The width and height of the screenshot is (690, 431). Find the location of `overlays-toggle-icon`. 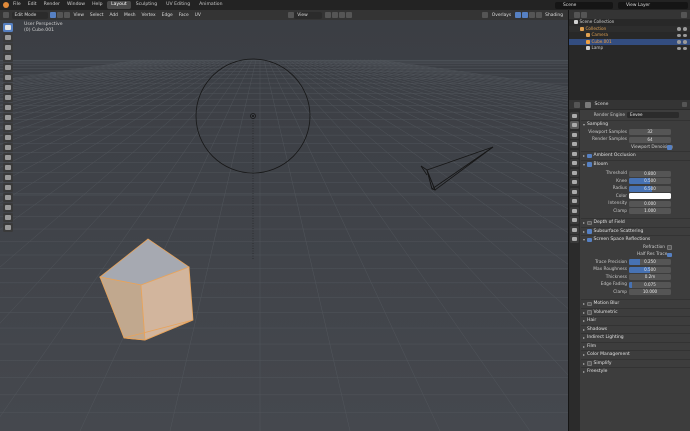

overlays-toggle-icon is located at coordinates (485, 15).